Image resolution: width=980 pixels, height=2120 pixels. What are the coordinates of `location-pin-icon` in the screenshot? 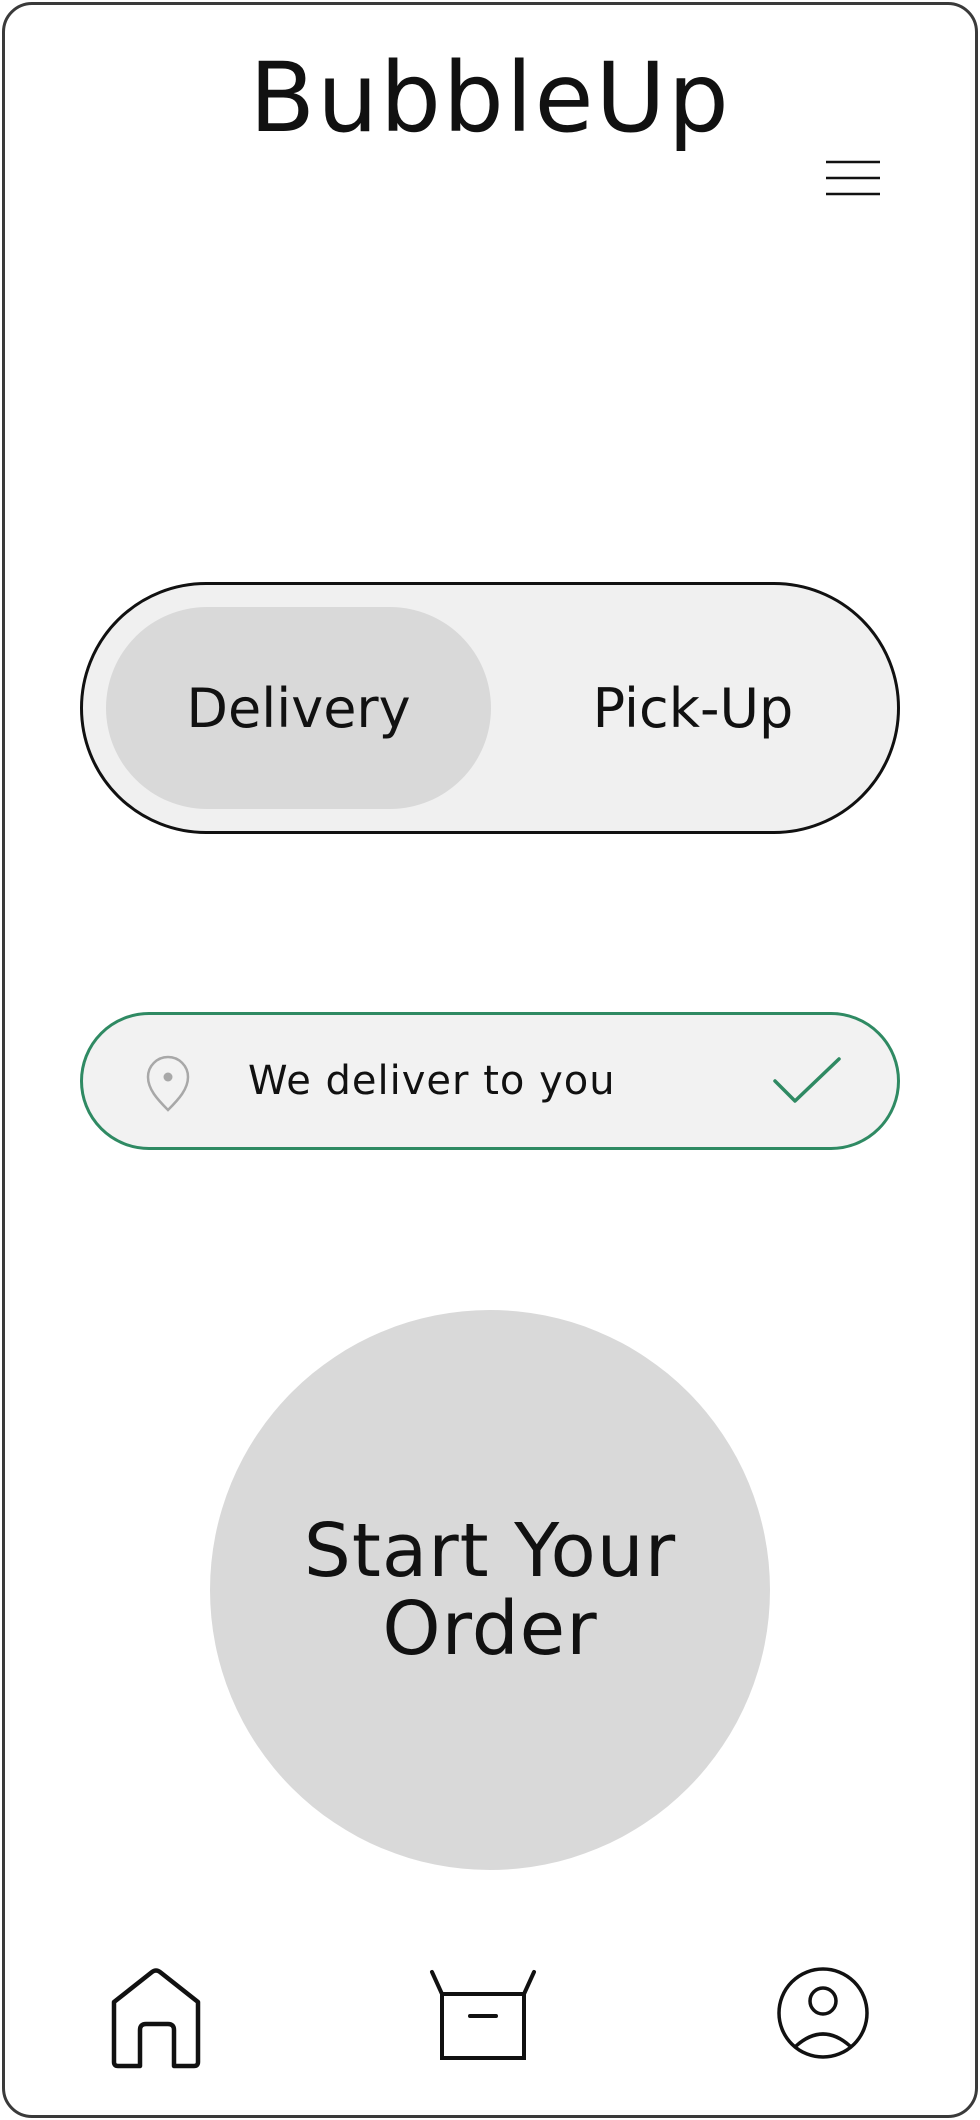 It's located at (168, 1083).